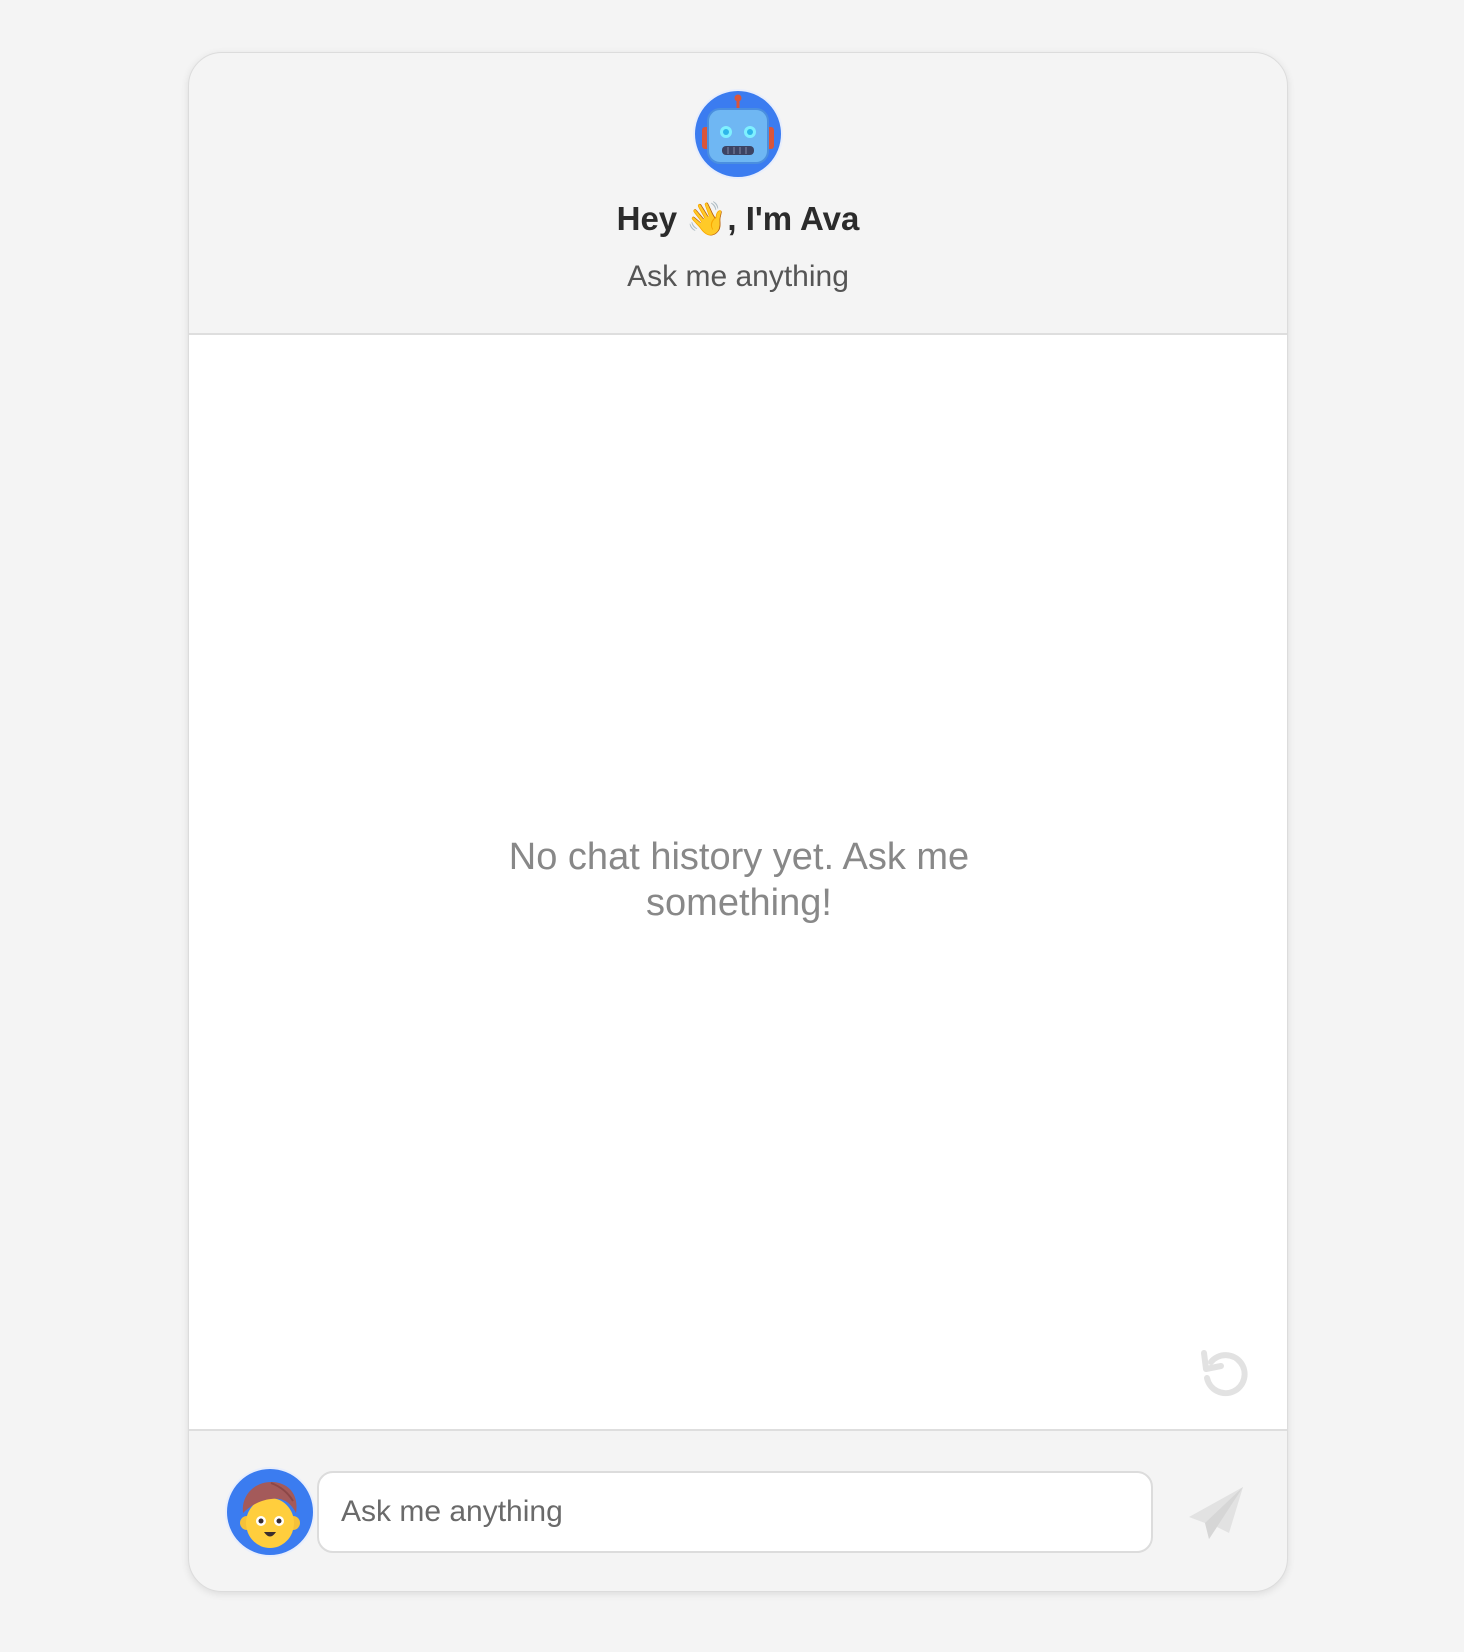 The image size is (1464, 1652). I want to click on robot-face-icon, so click(738, 129).